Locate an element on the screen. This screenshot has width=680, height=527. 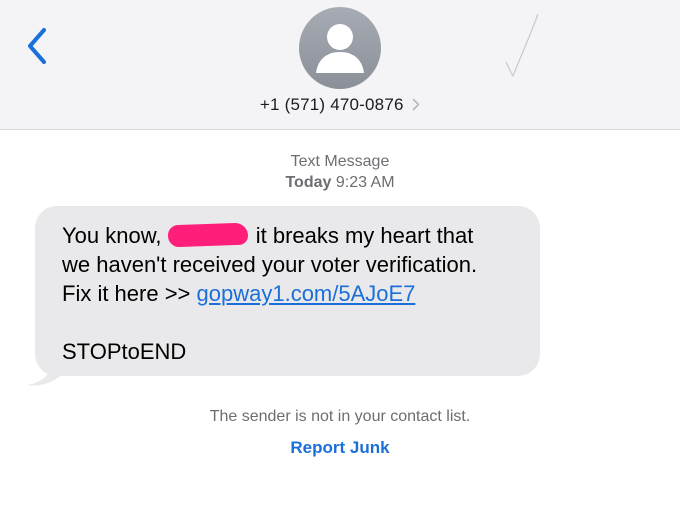
message-timestamp: Text Message Today 9:23 AM is located at coordinates (340, 172).